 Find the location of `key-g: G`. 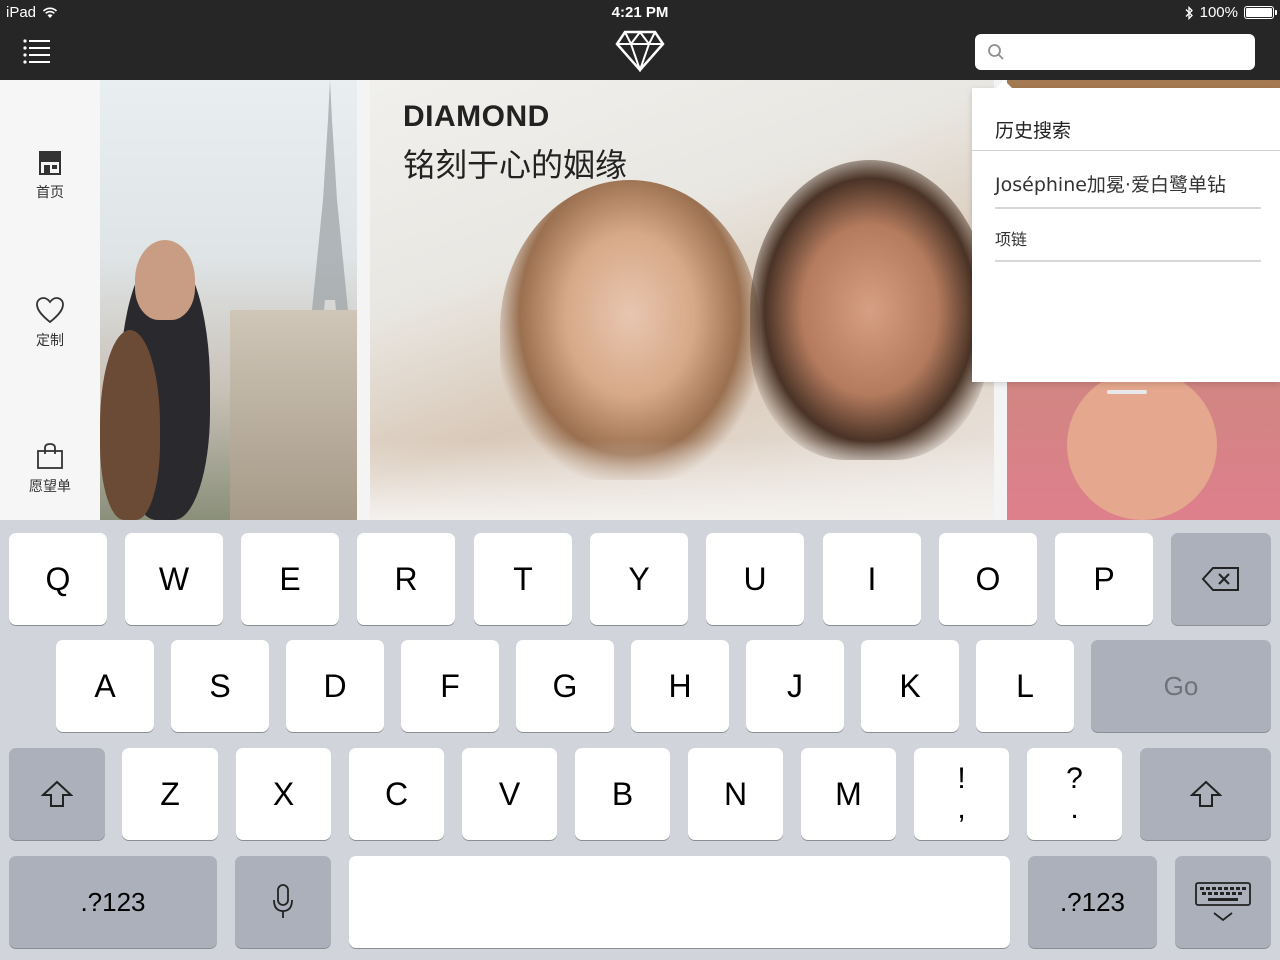

key-g: G is located at coordinates (565, 686).